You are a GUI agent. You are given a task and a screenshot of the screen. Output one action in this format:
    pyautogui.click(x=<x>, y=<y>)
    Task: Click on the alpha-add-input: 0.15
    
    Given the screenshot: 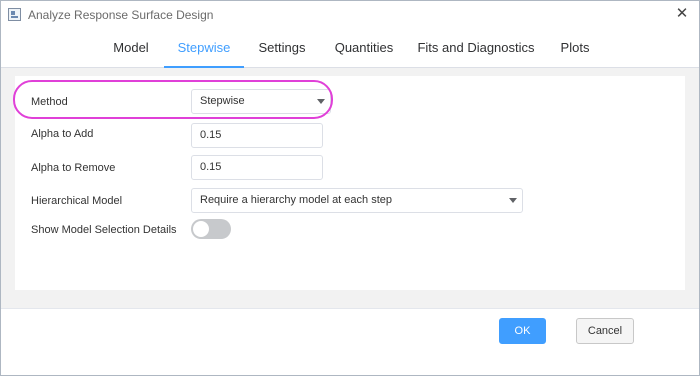 What is the action you would take?
    pyautogui.click(x=257, y=135)
    